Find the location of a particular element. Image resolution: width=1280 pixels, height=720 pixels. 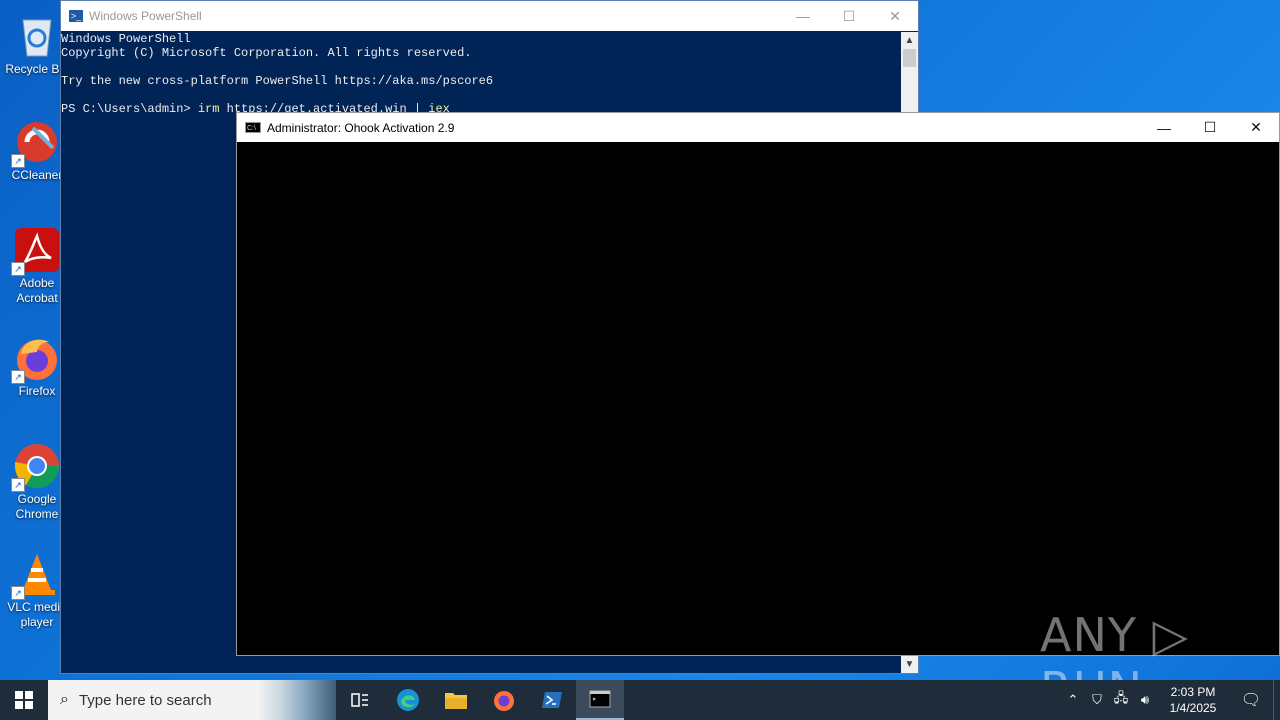

console-line: Windows PowerShell is located at coordinates (126, 39).